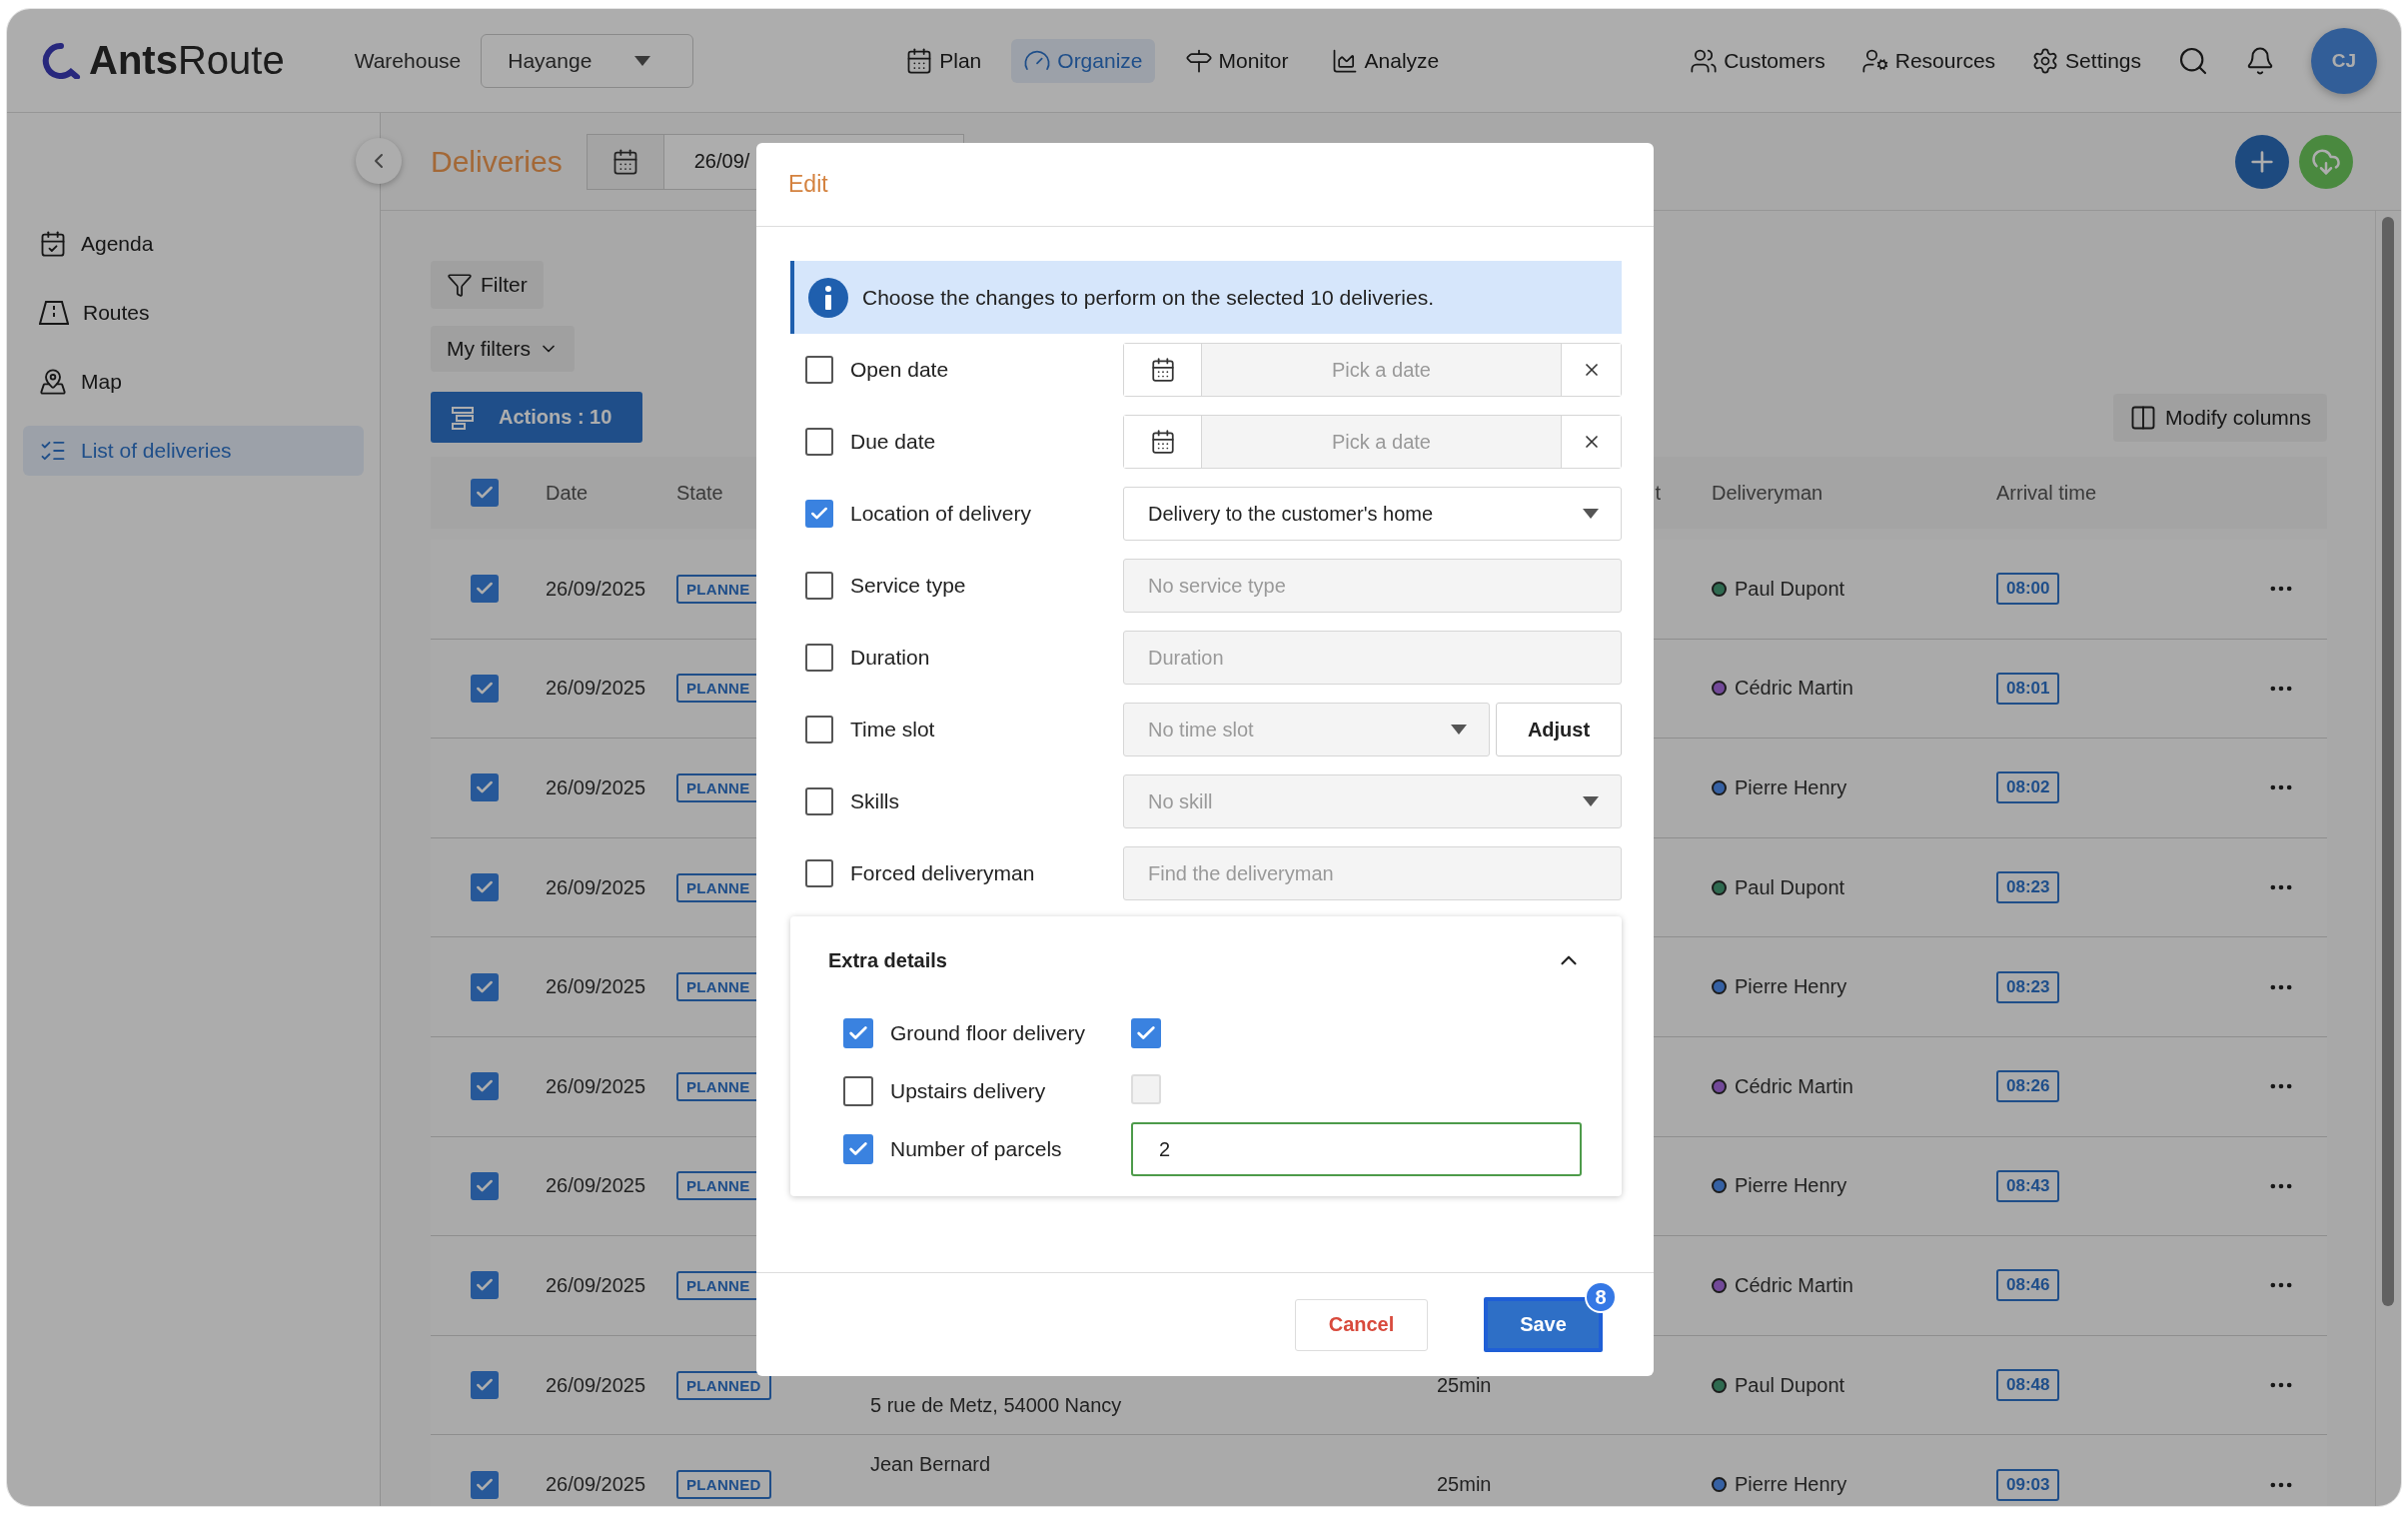  I want to click on column-header: State, so click(700, 493).